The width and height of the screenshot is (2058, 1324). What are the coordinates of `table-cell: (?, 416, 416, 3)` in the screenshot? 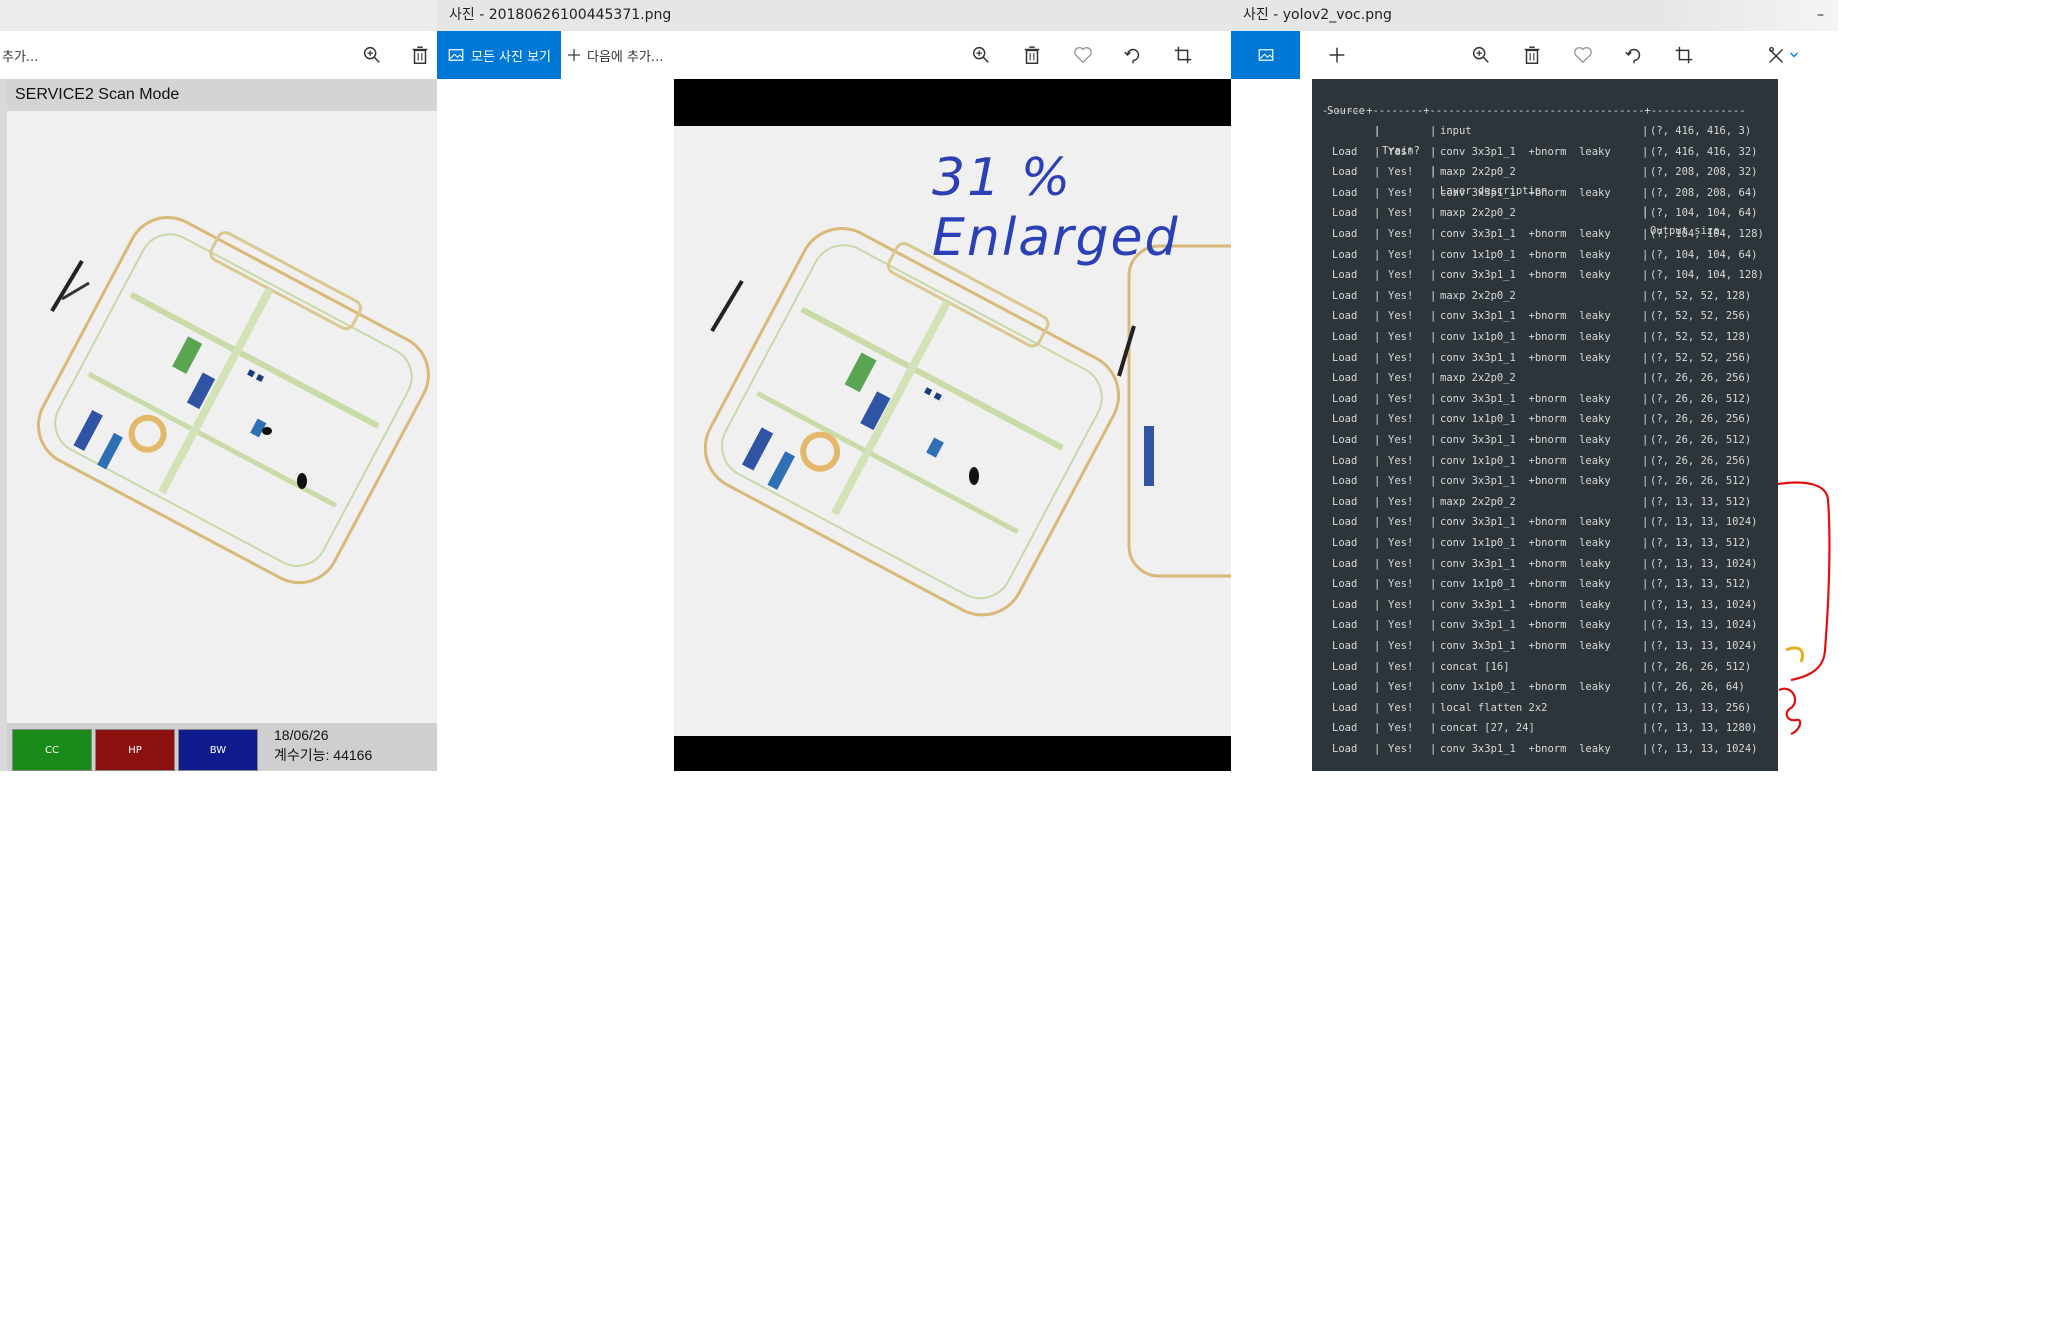 It's located at (1701, 131).